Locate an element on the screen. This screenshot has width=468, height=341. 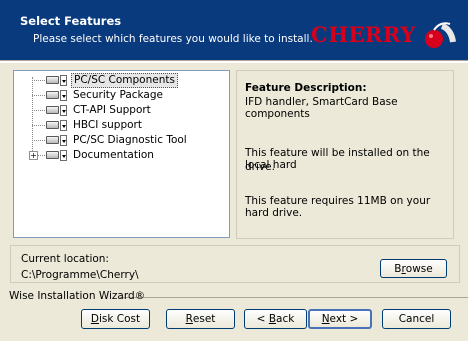
back-prefix: < is located at coordinates (262, 319).